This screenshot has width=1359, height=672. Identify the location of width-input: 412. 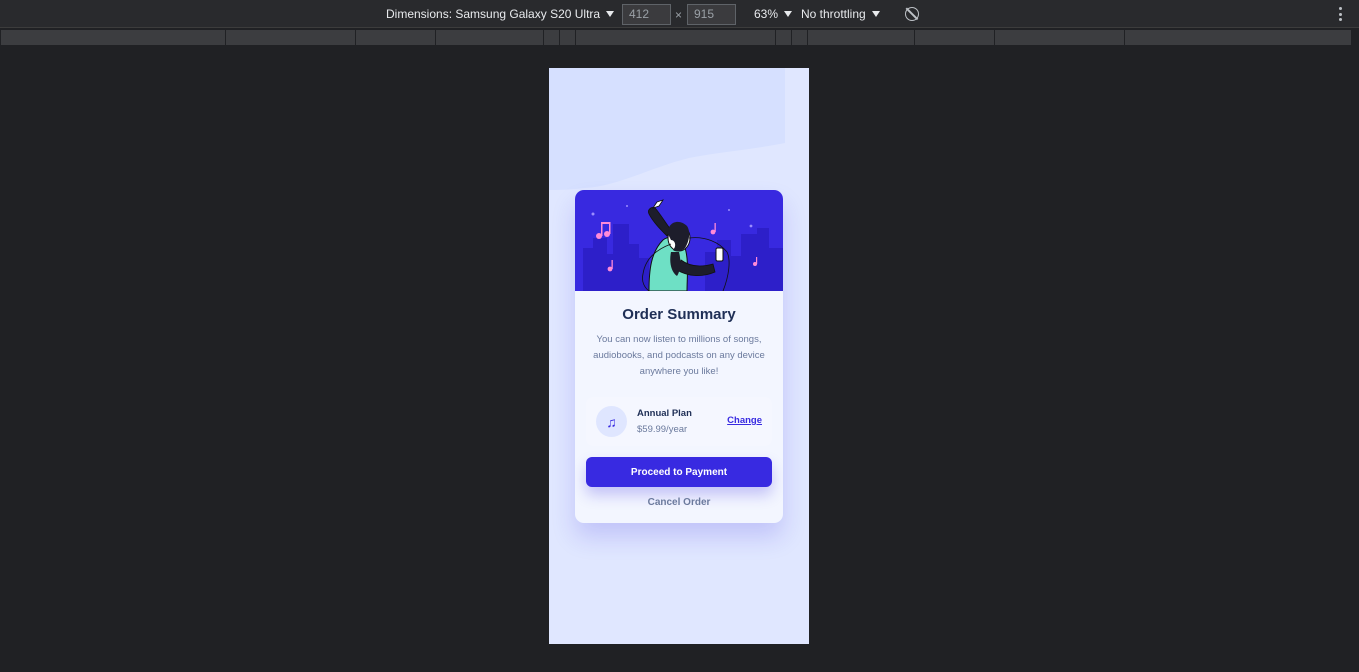
(646, 14).